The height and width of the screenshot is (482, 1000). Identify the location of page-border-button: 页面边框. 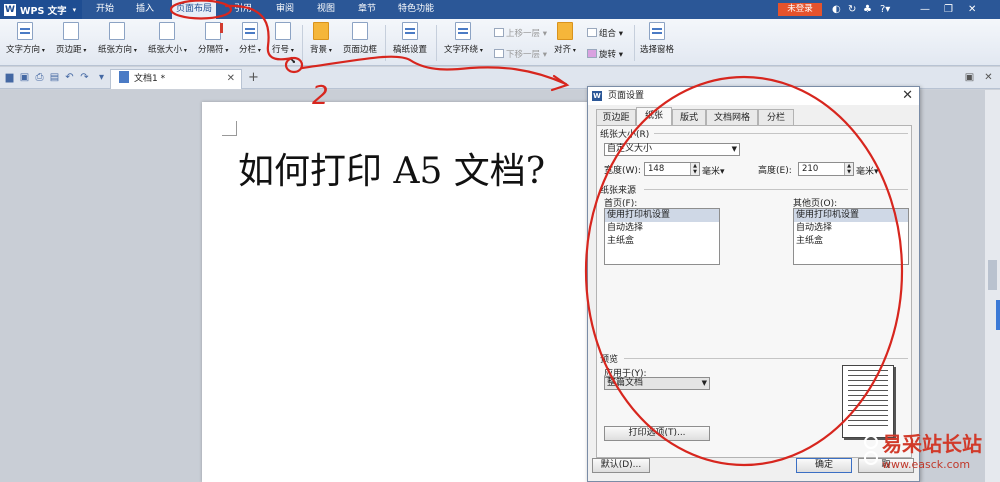
(360, 38).